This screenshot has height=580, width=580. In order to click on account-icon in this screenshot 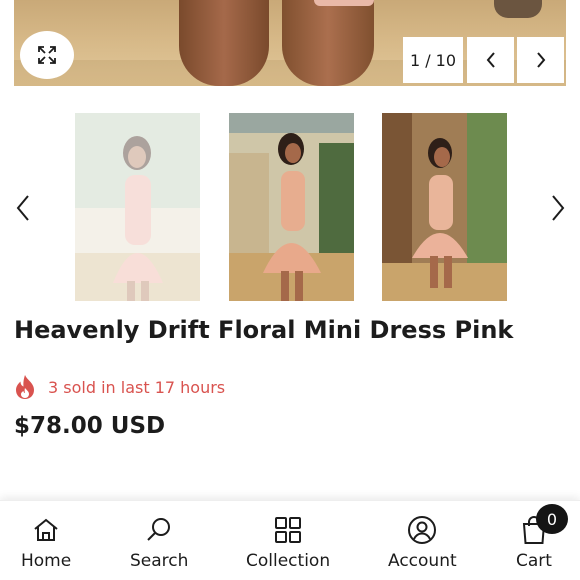, I will do `click(422, 530)`.